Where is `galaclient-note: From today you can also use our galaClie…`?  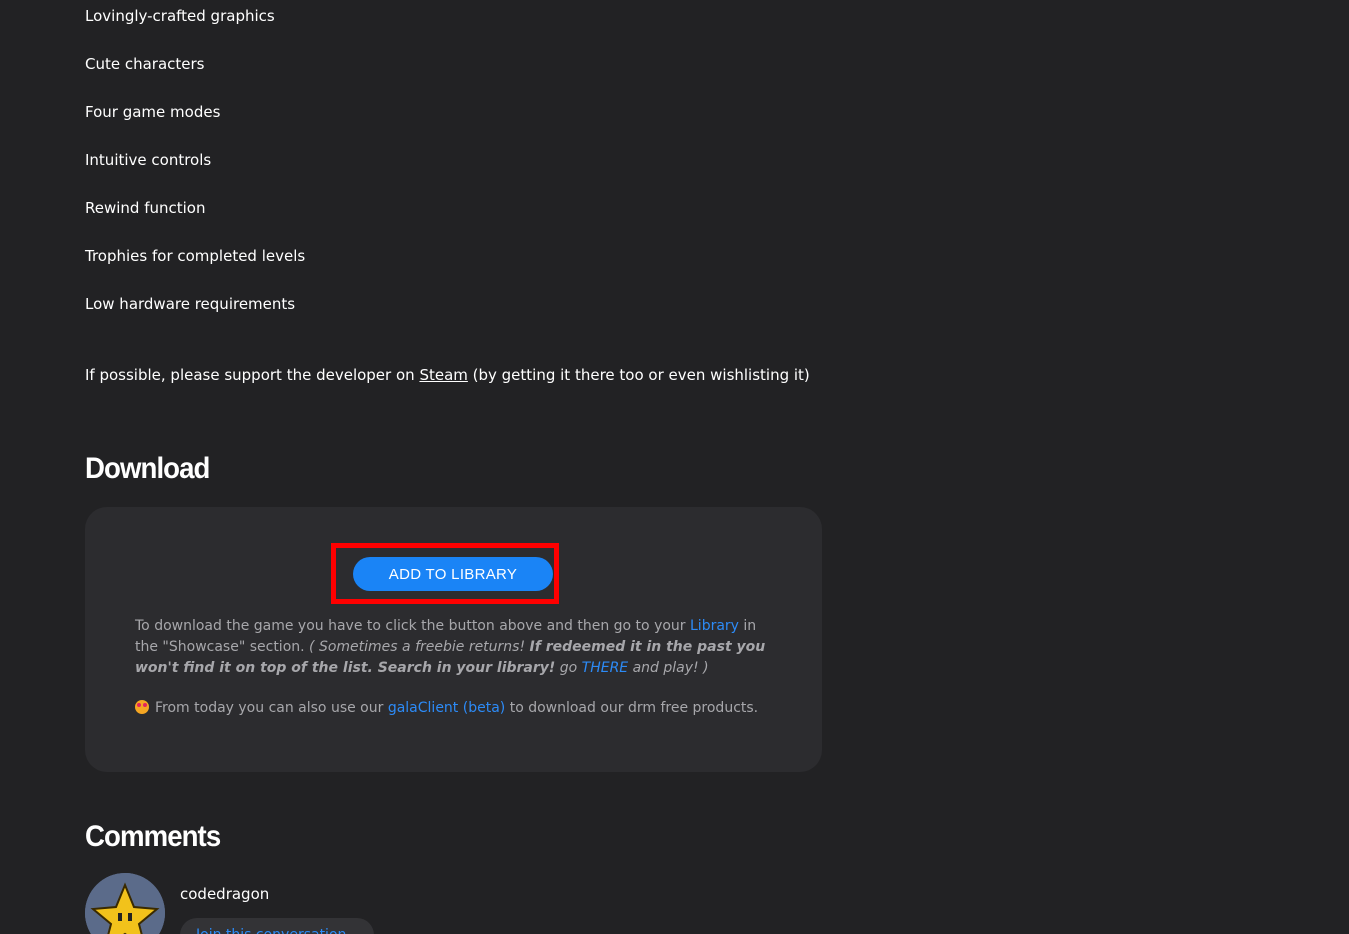 galaclient-note: From today you can also use our galaClie… is located at coordinates (446, 708).